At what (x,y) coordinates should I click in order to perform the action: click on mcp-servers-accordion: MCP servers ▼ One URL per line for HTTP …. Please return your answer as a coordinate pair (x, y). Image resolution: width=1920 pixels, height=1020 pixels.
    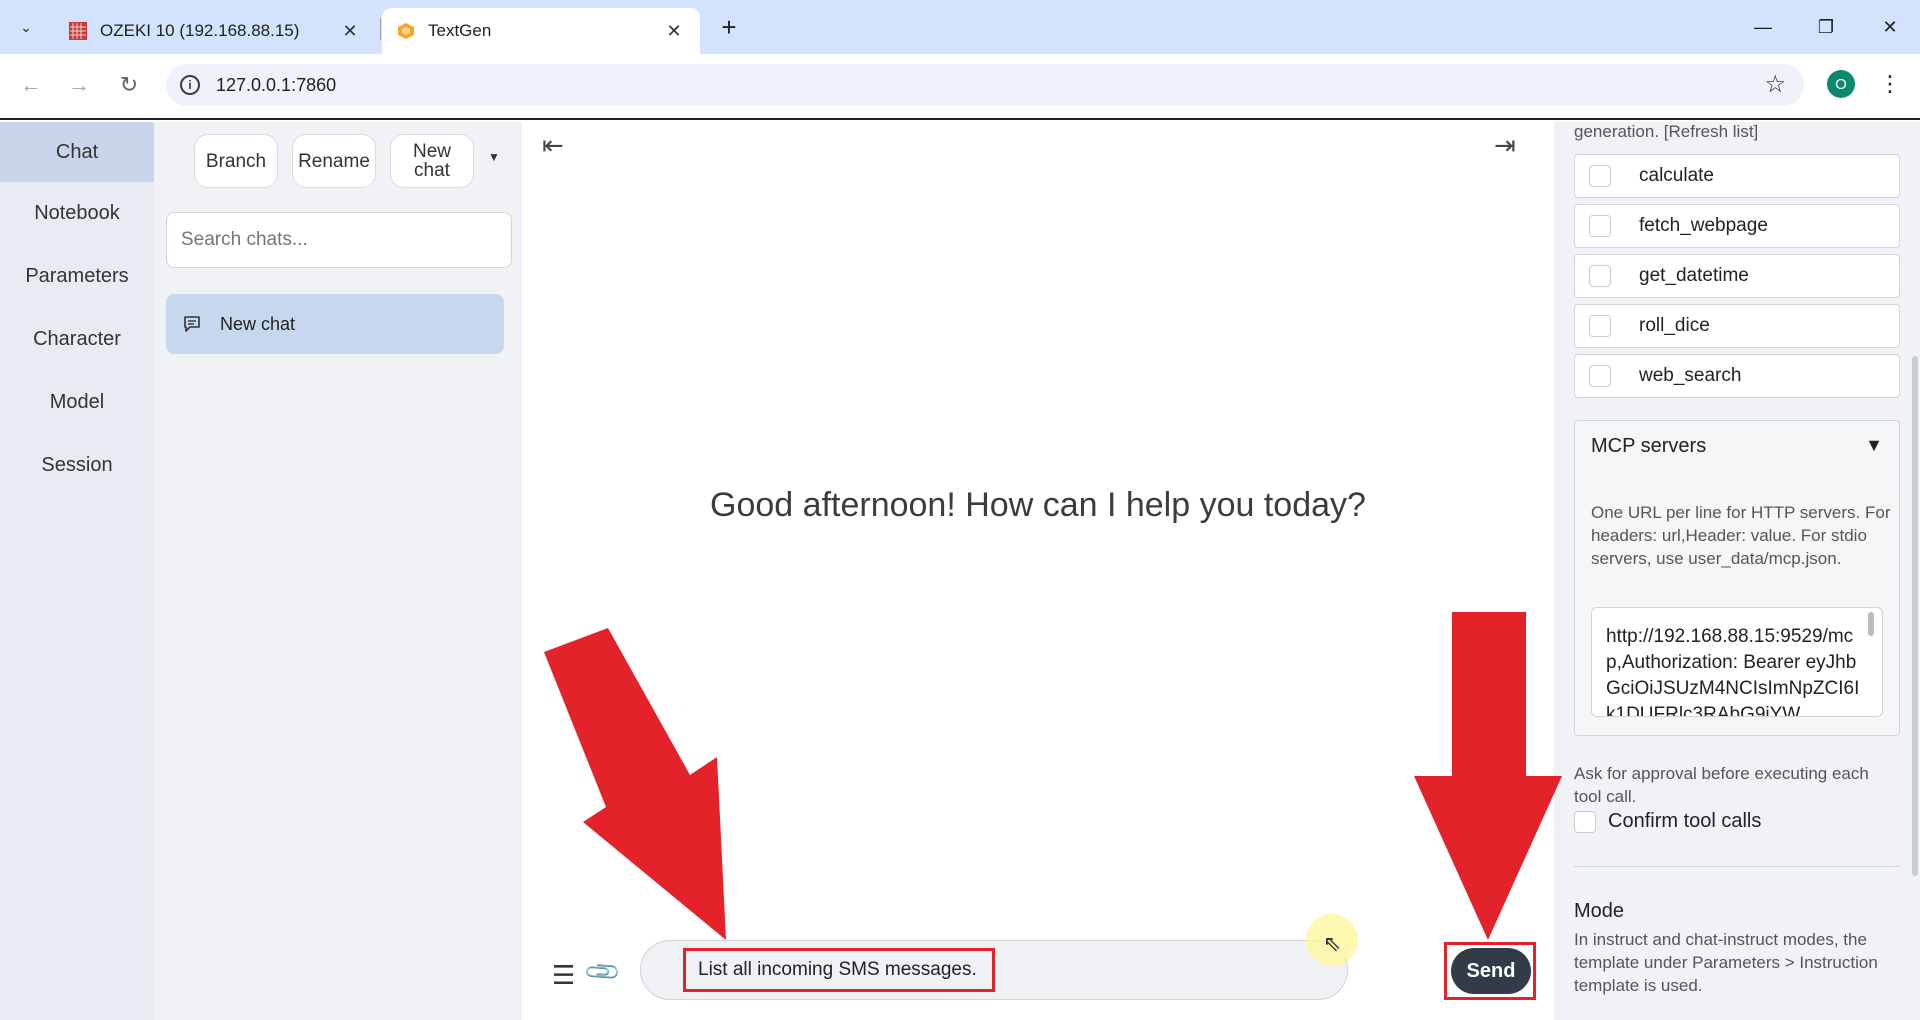
    Looking at the image, I should click on (1737, 578).